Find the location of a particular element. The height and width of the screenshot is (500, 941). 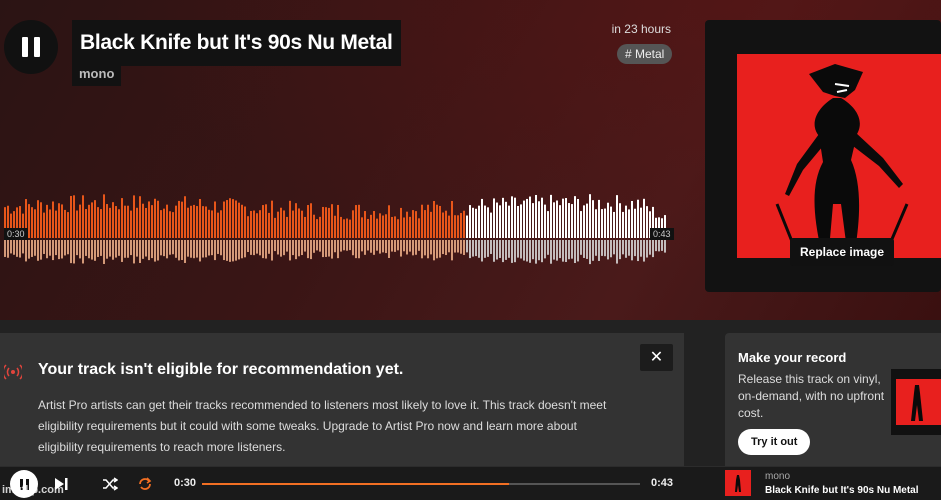

shuffle-icon is located at coordinates (110, 484).